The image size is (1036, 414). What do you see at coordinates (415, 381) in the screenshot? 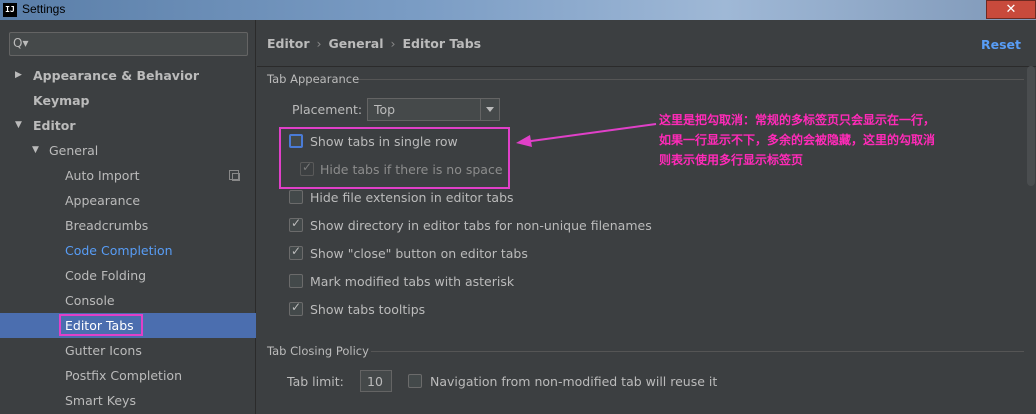
I see `navigation-reuse-checkbox` at bounding box center [415, 381].